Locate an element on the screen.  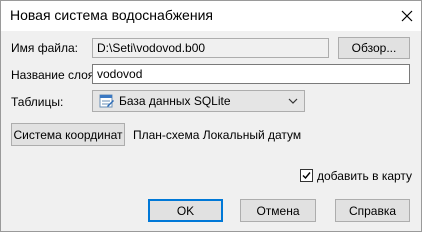
chevron-down-icon is located at coordinates (293, 101).